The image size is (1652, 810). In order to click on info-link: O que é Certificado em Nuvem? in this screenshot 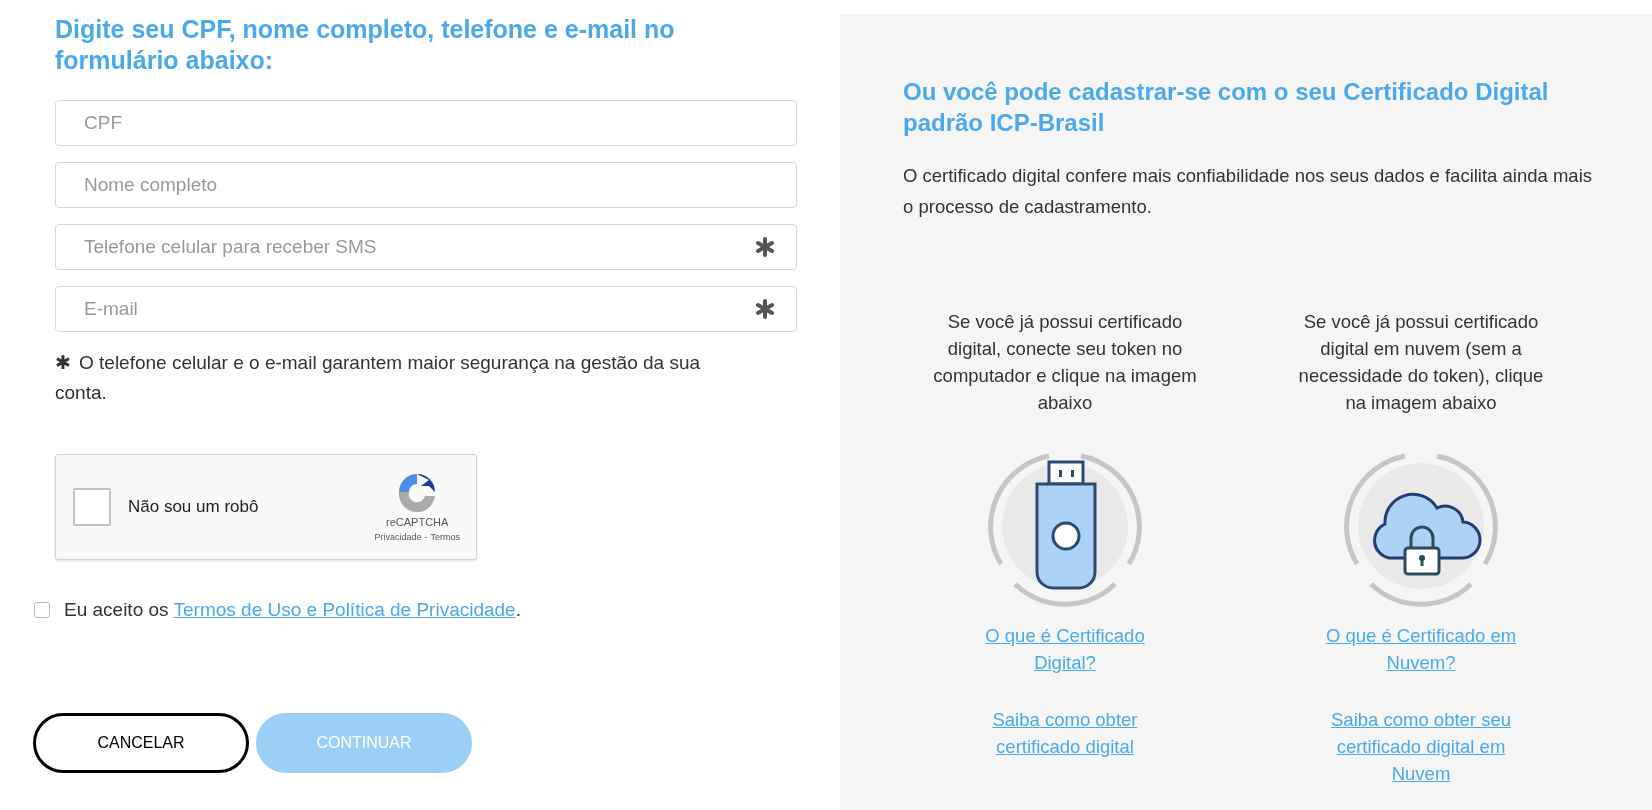, I will do `click(1421, 649)`.